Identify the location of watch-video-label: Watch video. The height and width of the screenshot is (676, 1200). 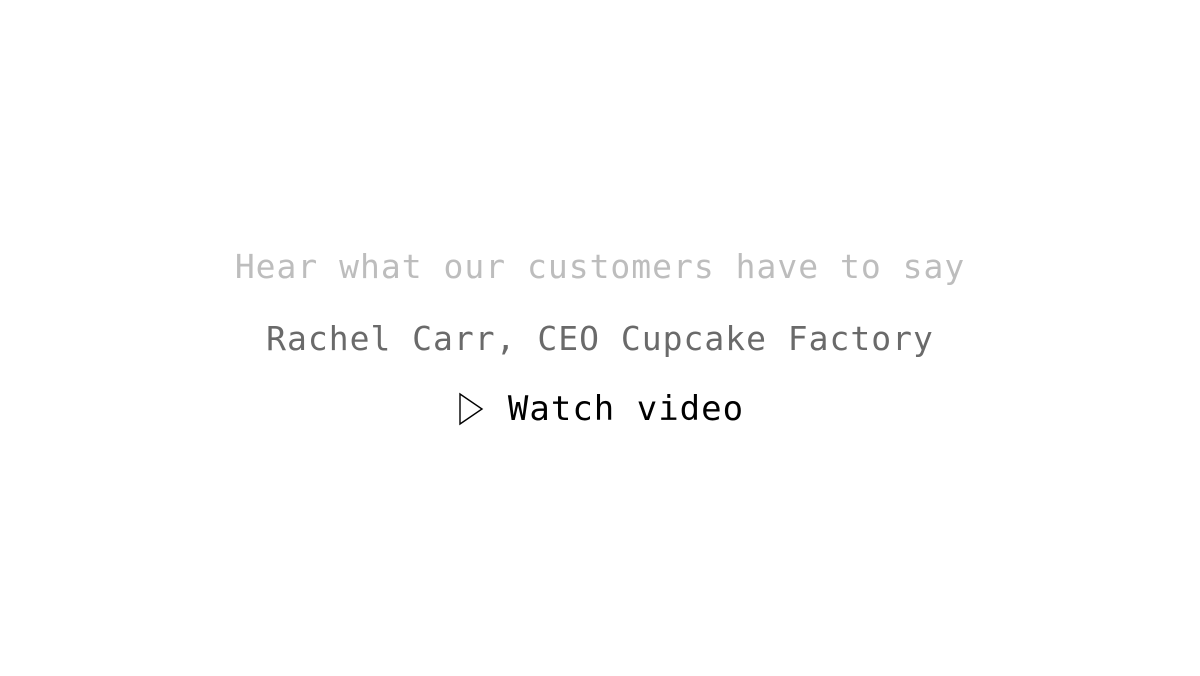
(626, 409).